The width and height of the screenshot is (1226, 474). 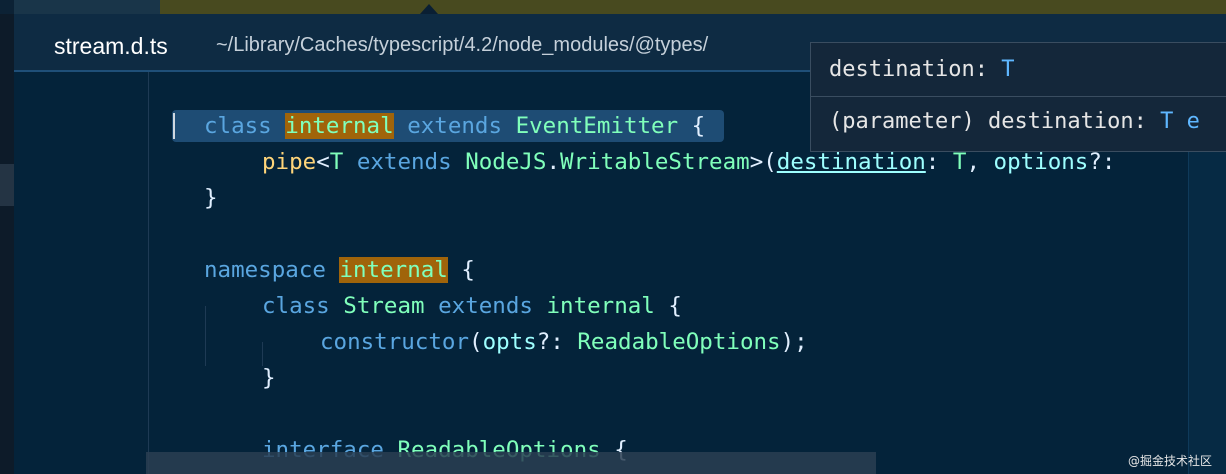 What do you see at coordinates (915, 69) in the screenshot?
I see `hover-signature-name: destination:` at bounding box center [915, 69].